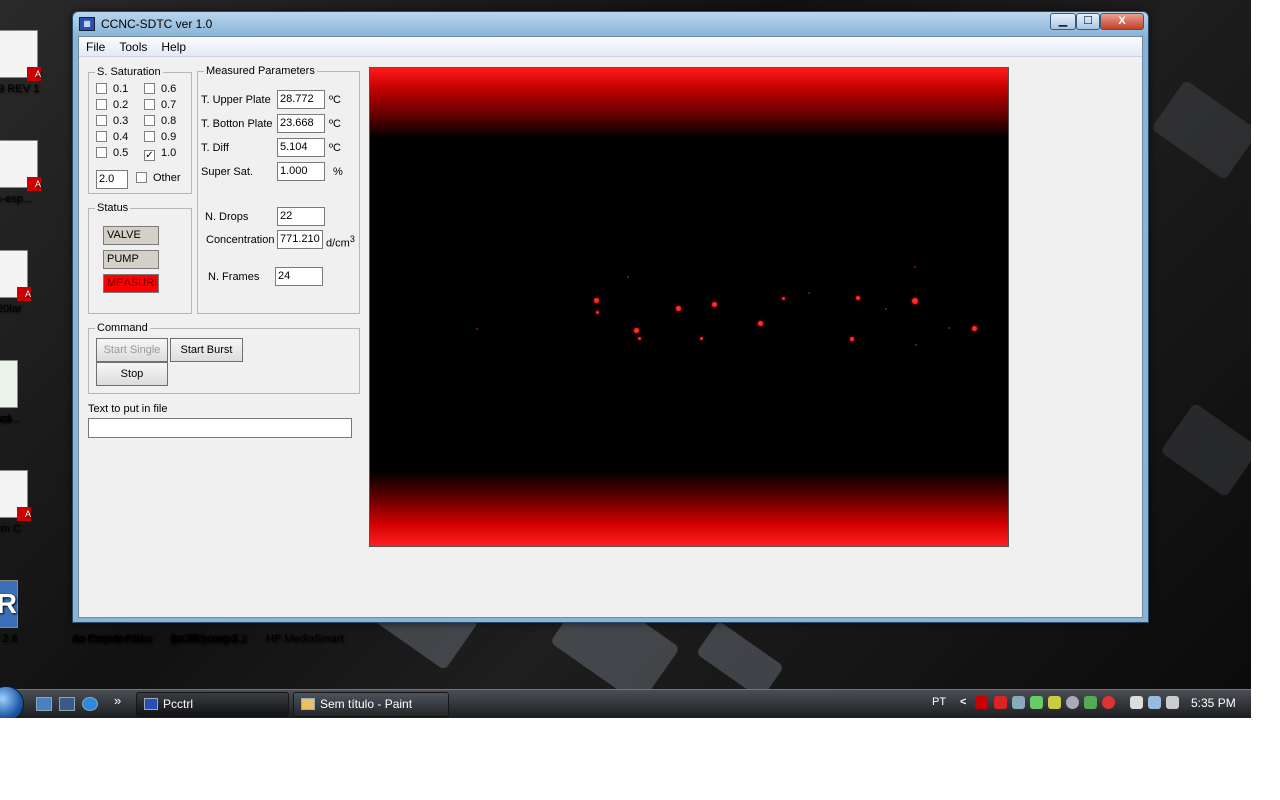  I want to click on temp-diff-value: 5.104, so click(301, 147).